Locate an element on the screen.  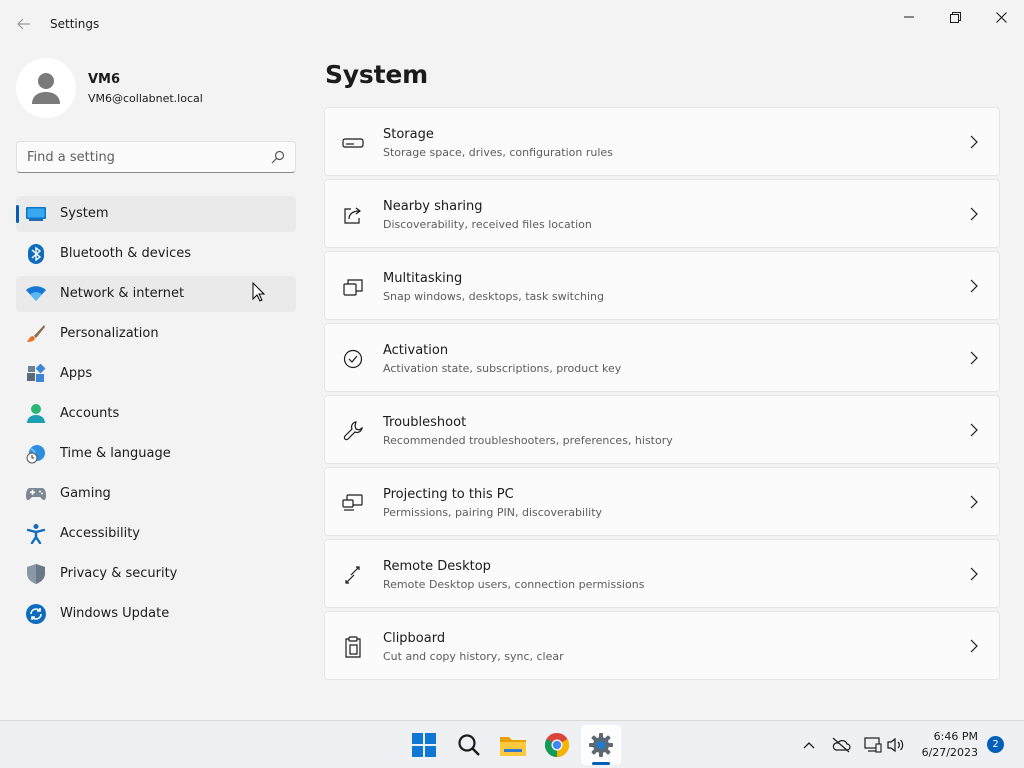
card-title: Nearby sharing is located at coordinates (433, 206).